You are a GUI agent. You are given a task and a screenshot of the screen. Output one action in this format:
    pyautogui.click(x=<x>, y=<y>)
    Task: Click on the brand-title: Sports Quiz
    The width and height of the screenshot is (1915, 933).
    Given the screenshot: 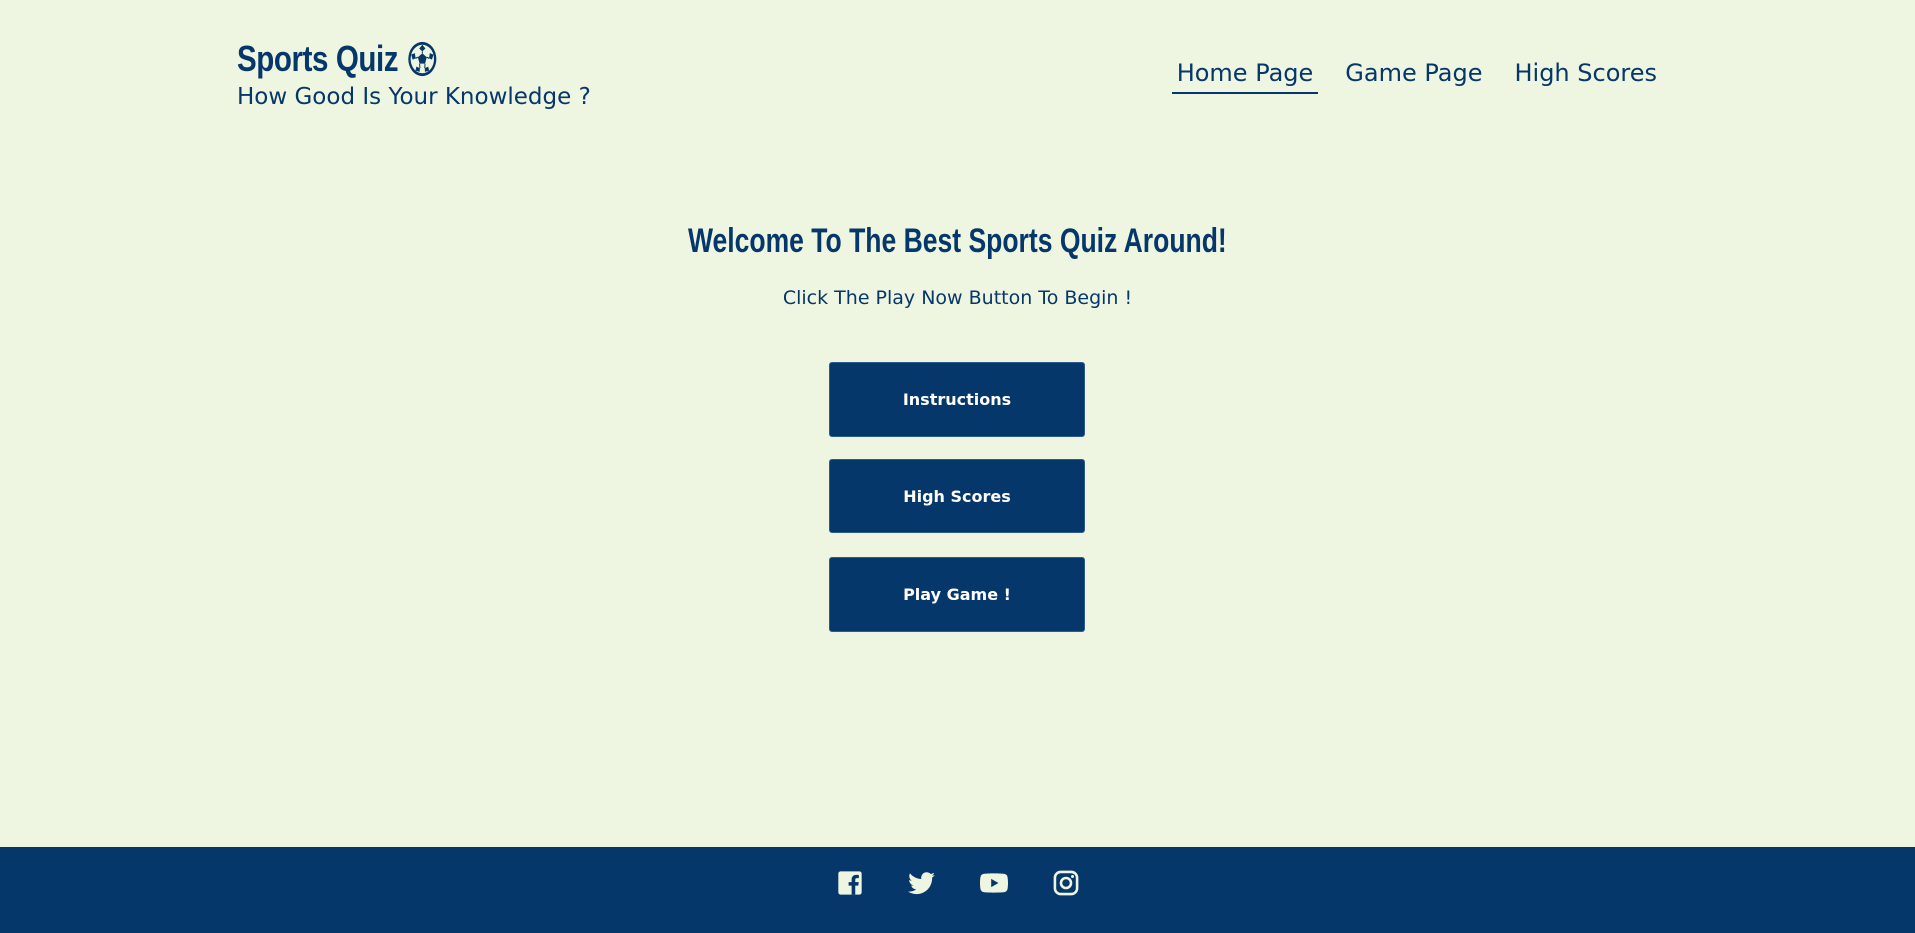 What is the action you would take?
    pyautogui.click(x=318, y=58)
    